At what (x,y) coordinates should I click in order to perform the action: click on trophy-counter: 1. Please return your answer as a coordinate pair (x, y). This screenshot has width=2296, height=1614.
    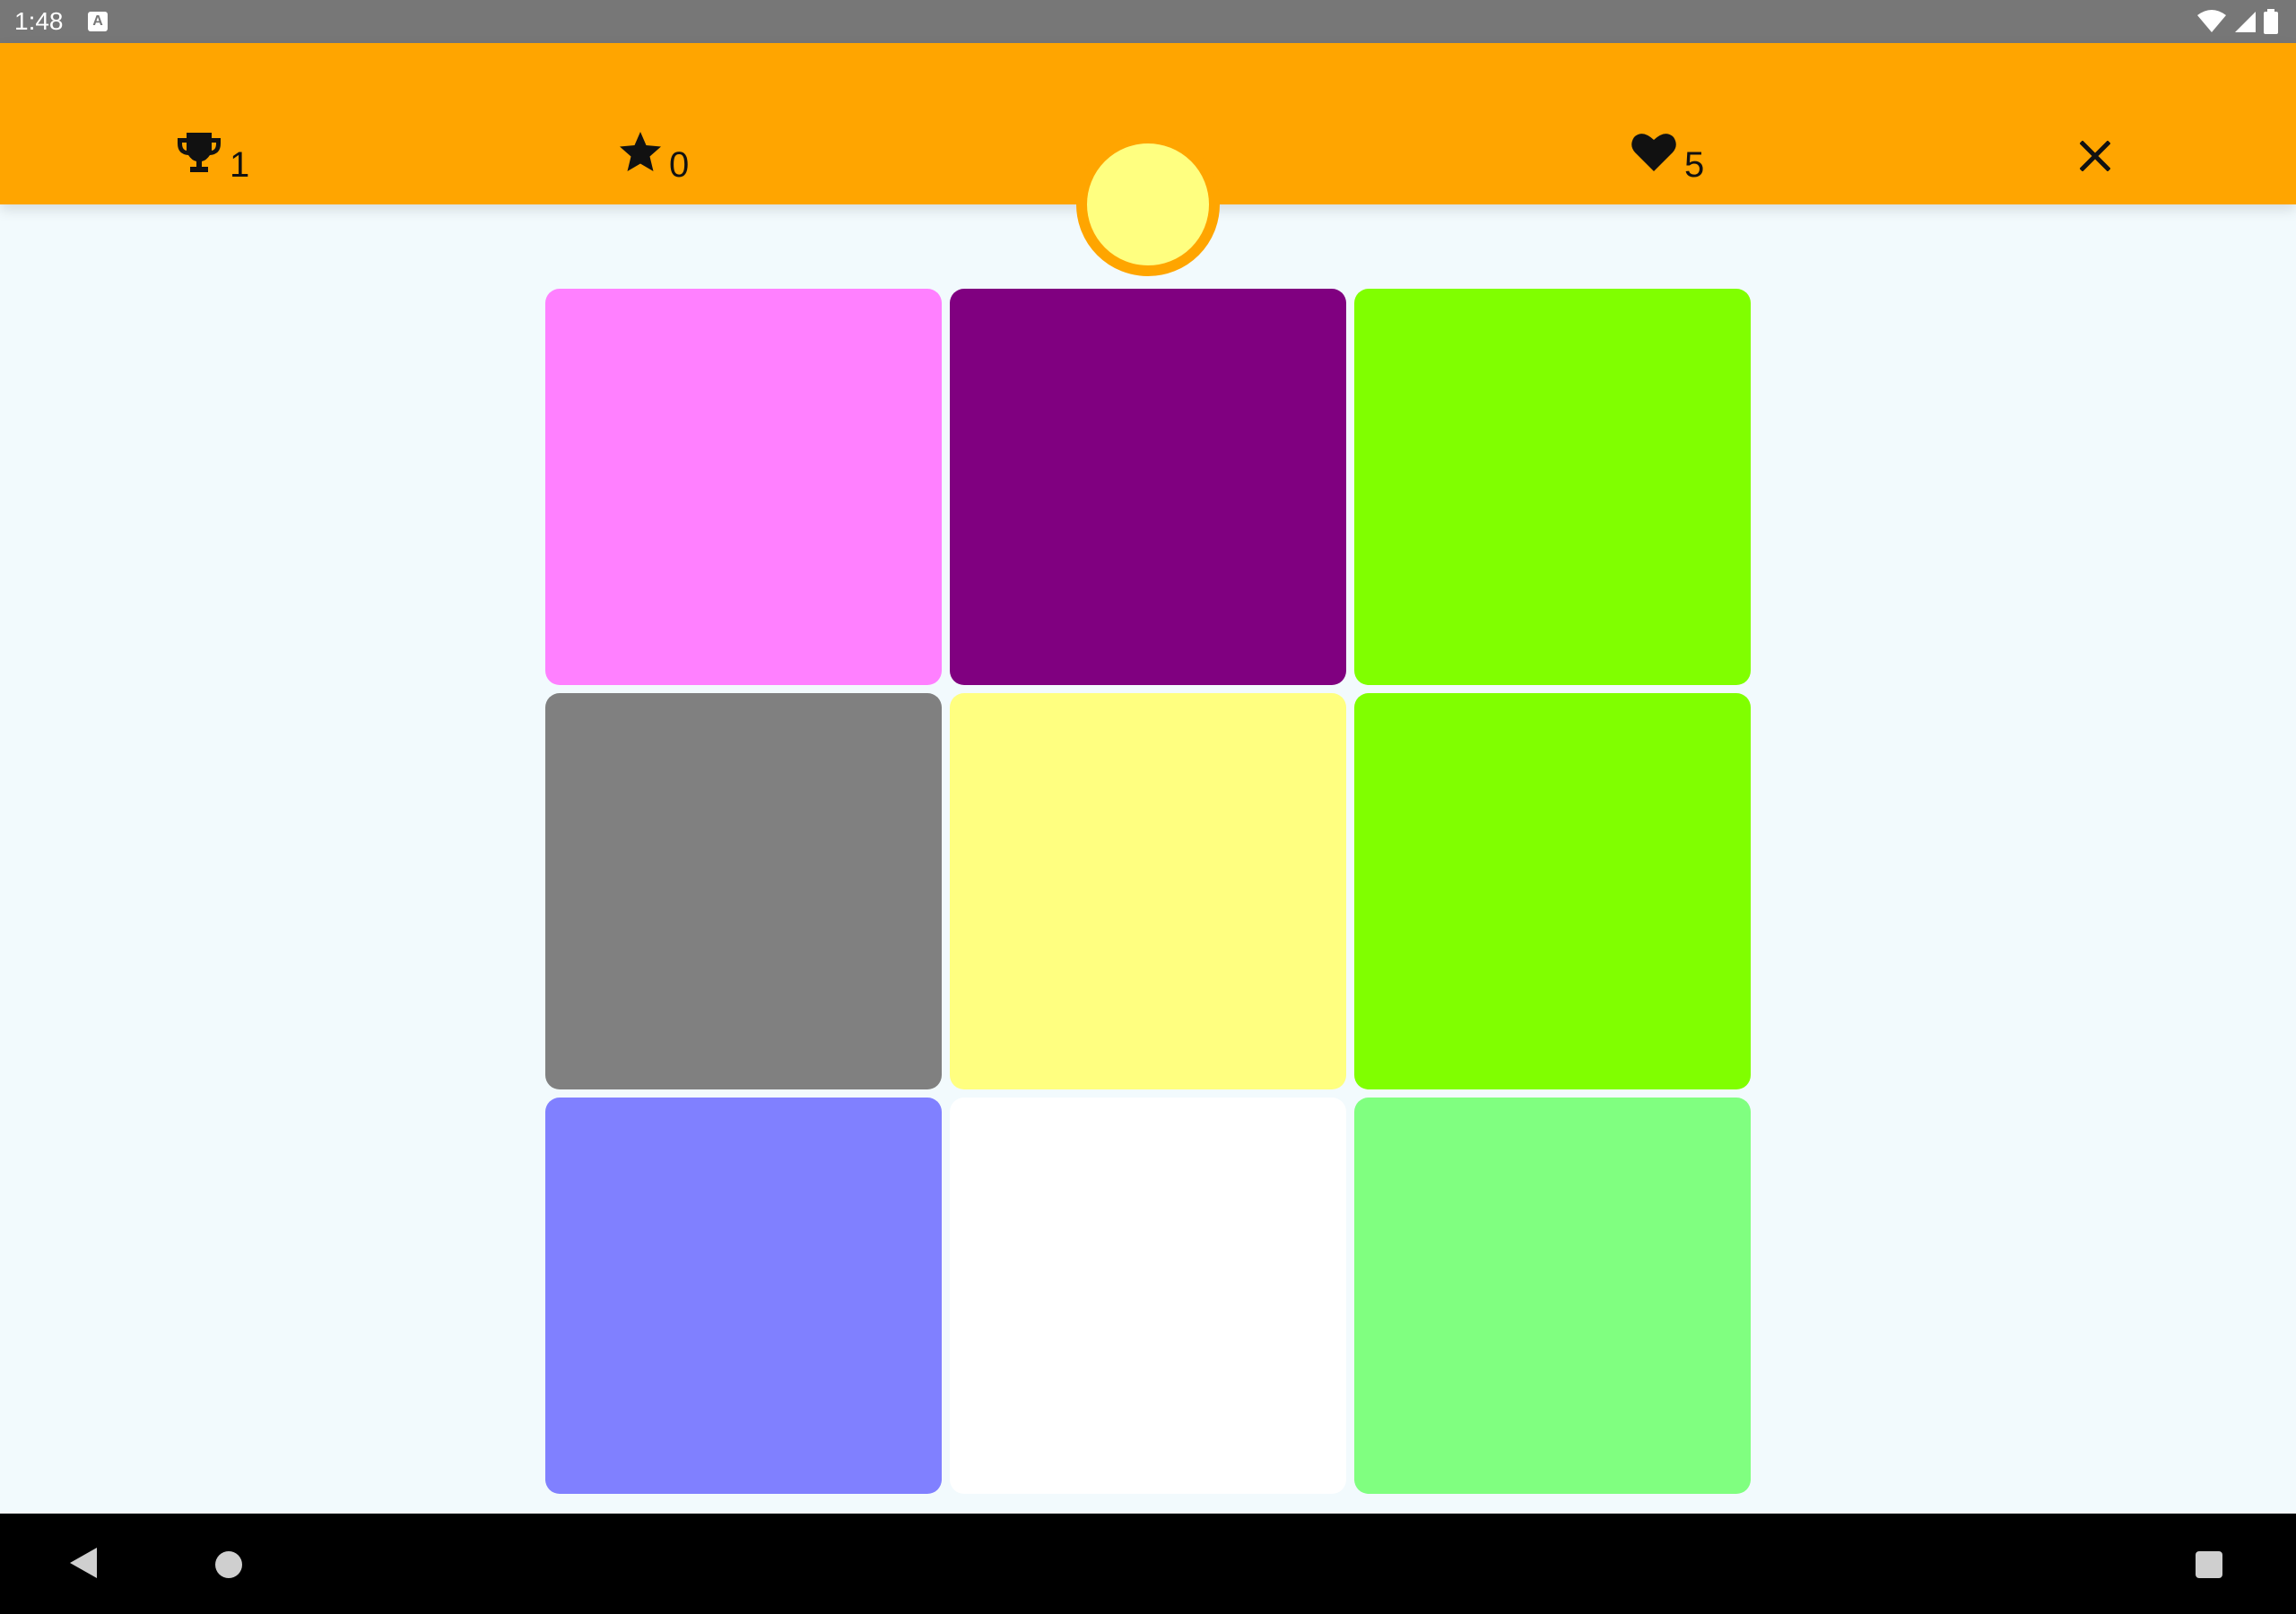
    Looking at the image, I should click on (212, 157).